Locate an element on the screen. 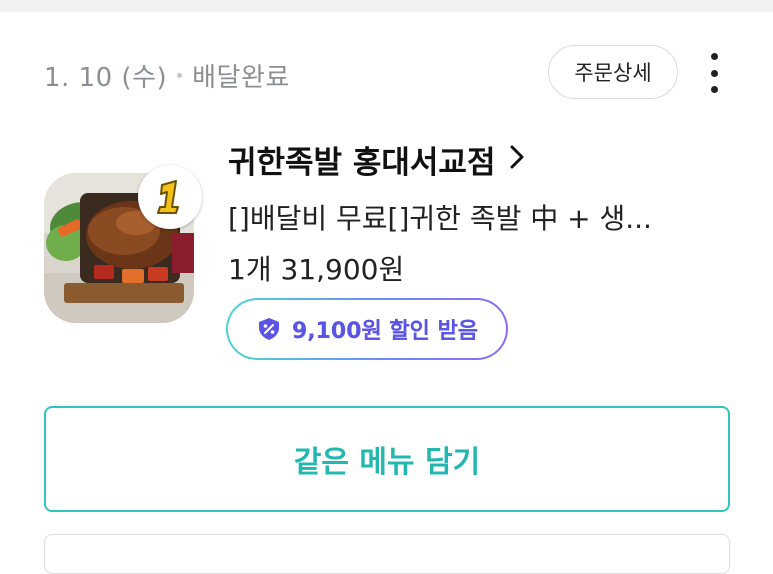  store-name-link: 귀한족발 홍대서교점 is located at coordinates (376, 159).